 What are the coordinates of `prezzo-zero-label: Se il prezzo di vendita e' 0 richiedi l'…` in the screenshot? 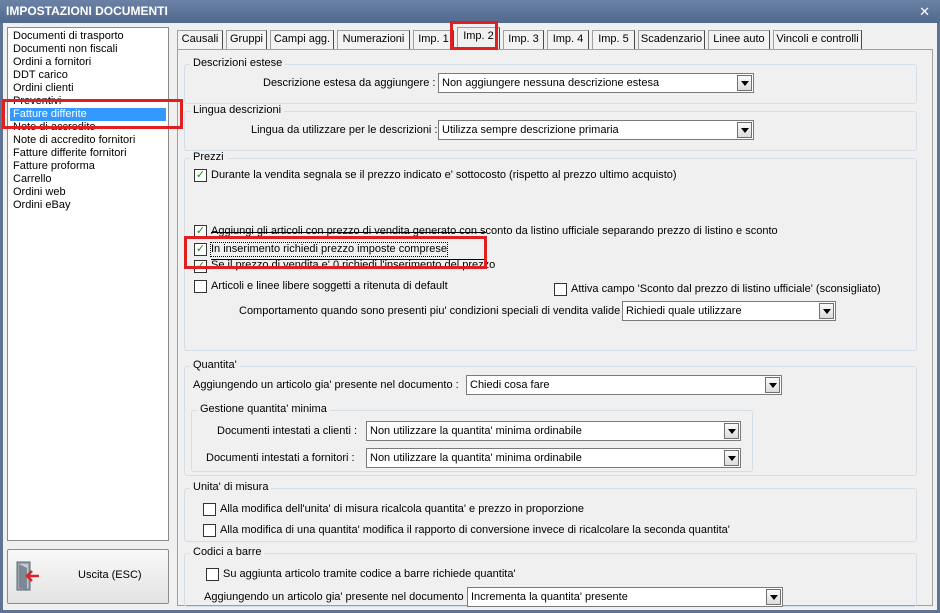 It's located at (353, 265).